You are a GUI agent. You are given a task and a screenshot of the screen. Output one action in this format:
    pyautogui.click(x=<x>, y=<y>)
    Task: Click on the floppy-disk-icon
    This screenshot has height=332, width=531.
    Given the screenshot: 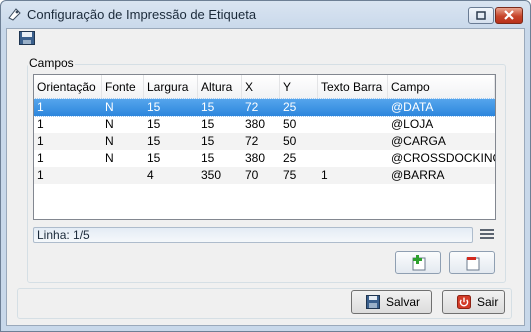 What is the action you would take?
    pyautogui.click(x=373, y=302)
    